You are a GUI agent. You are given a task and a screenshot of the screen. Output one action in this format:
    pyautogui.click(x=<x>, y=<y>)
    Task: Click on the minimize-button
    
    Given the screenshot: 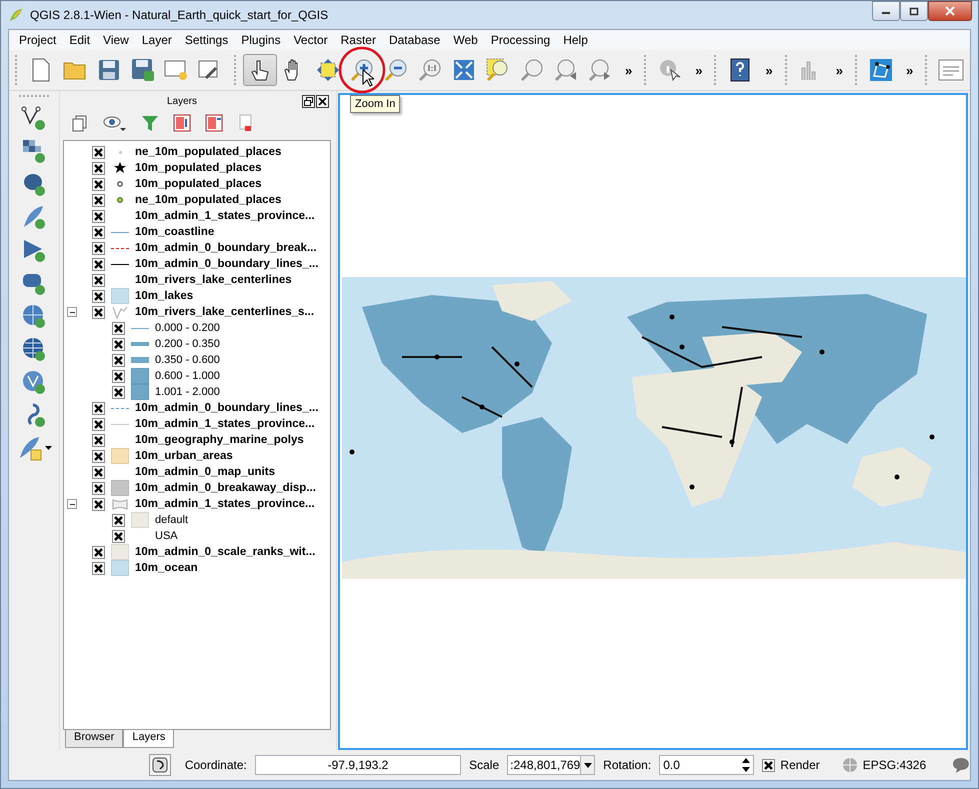 What is the action you would take?
    pyautogui.click(x=886, y=11)
    